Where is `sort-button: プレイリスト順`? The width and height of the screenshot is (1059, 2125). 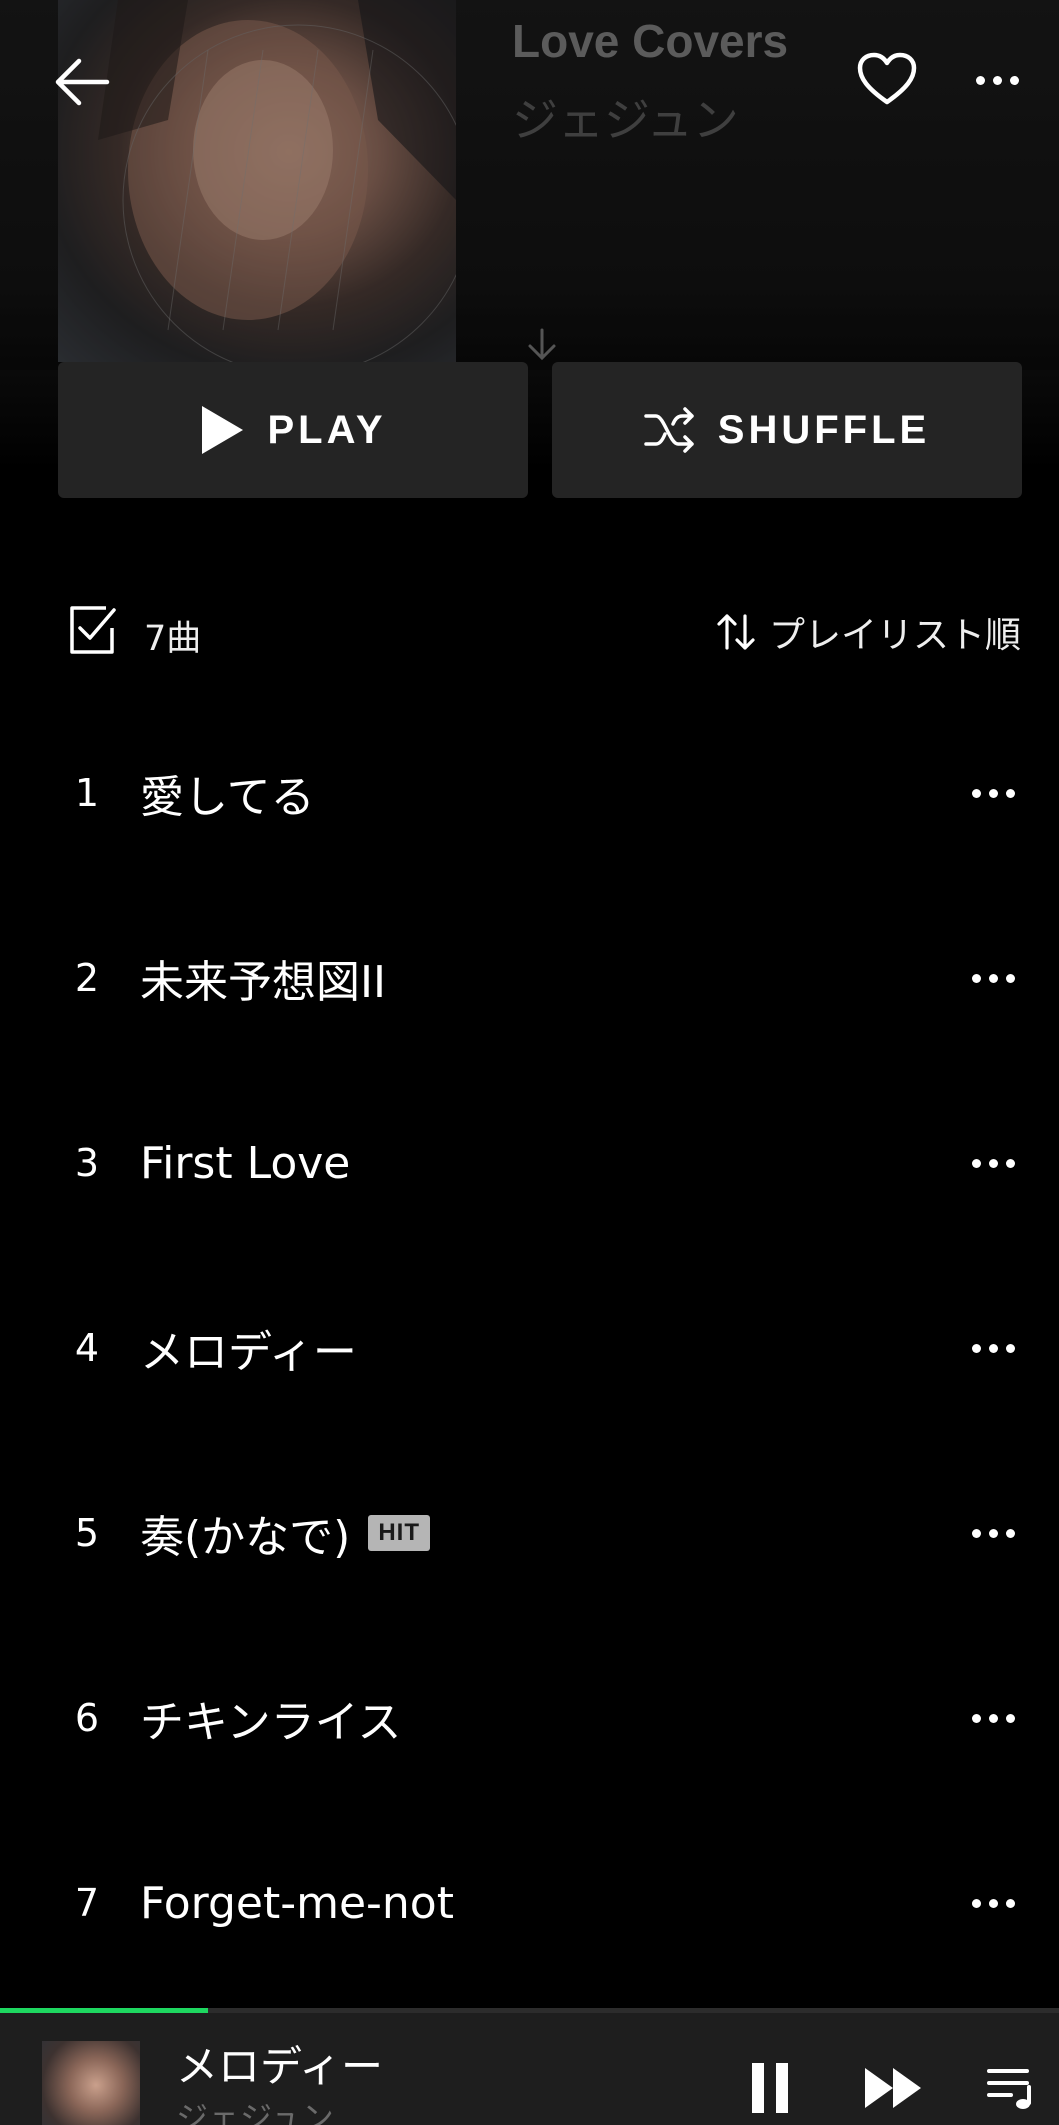 sort-button: プレイリスト順 is located at coordinates (868, 632).